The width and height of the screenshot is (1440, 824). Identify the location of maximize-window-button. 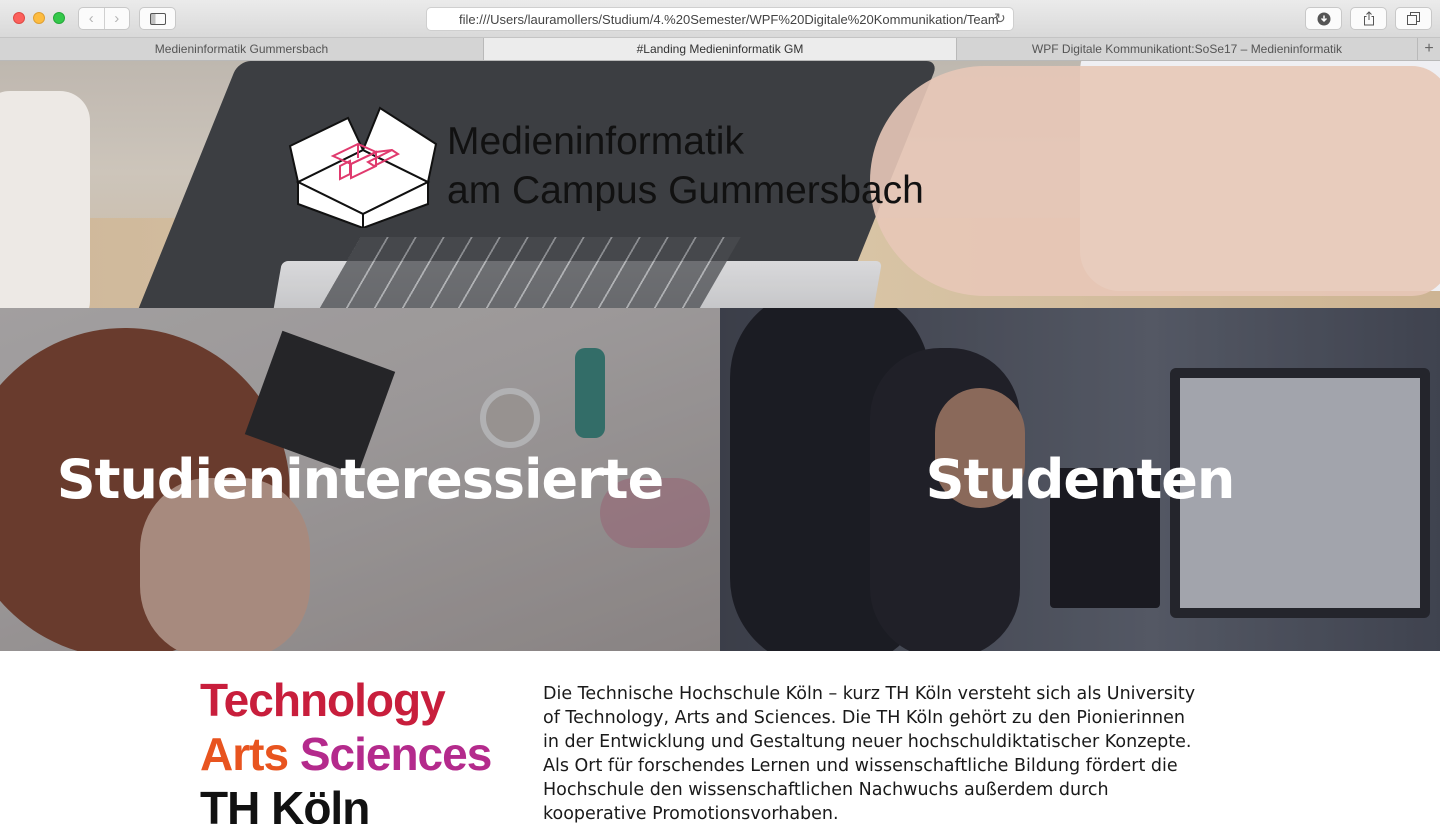
(59, 18).